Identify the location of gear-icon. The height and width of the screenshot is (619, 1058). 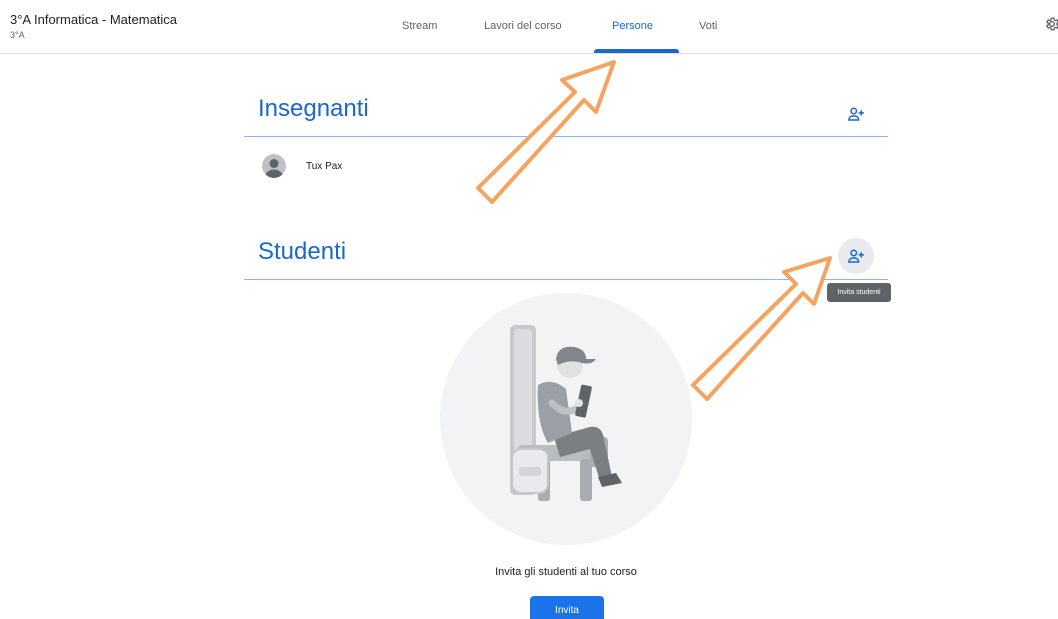
(1051, 24).